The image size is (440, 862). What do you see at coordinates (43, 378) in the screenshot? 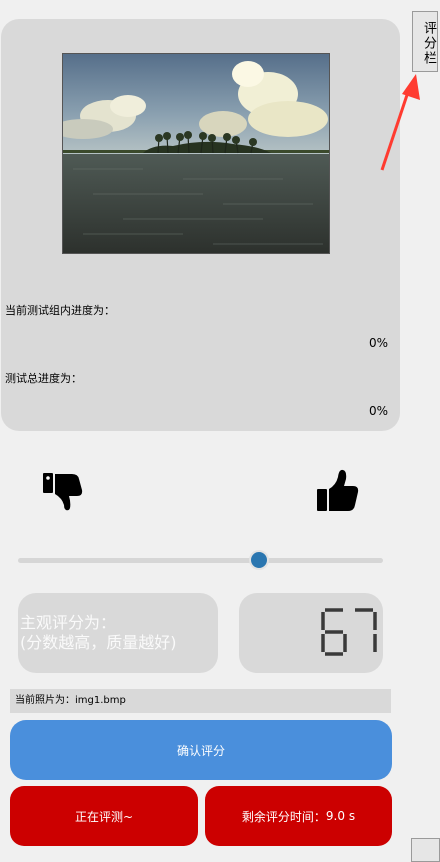
I see `total-progress-label: 测试总进度为：` at bounding box center [43, 378].